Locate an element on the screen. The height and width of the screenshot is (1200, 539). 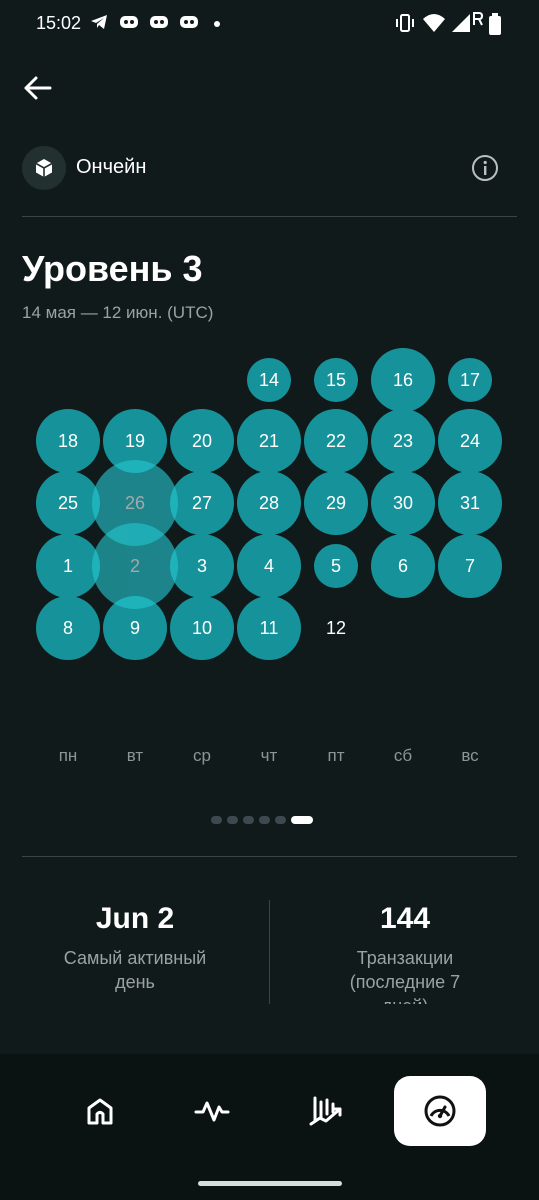
calendar-day: 4 is located at coordinates (269, 566).